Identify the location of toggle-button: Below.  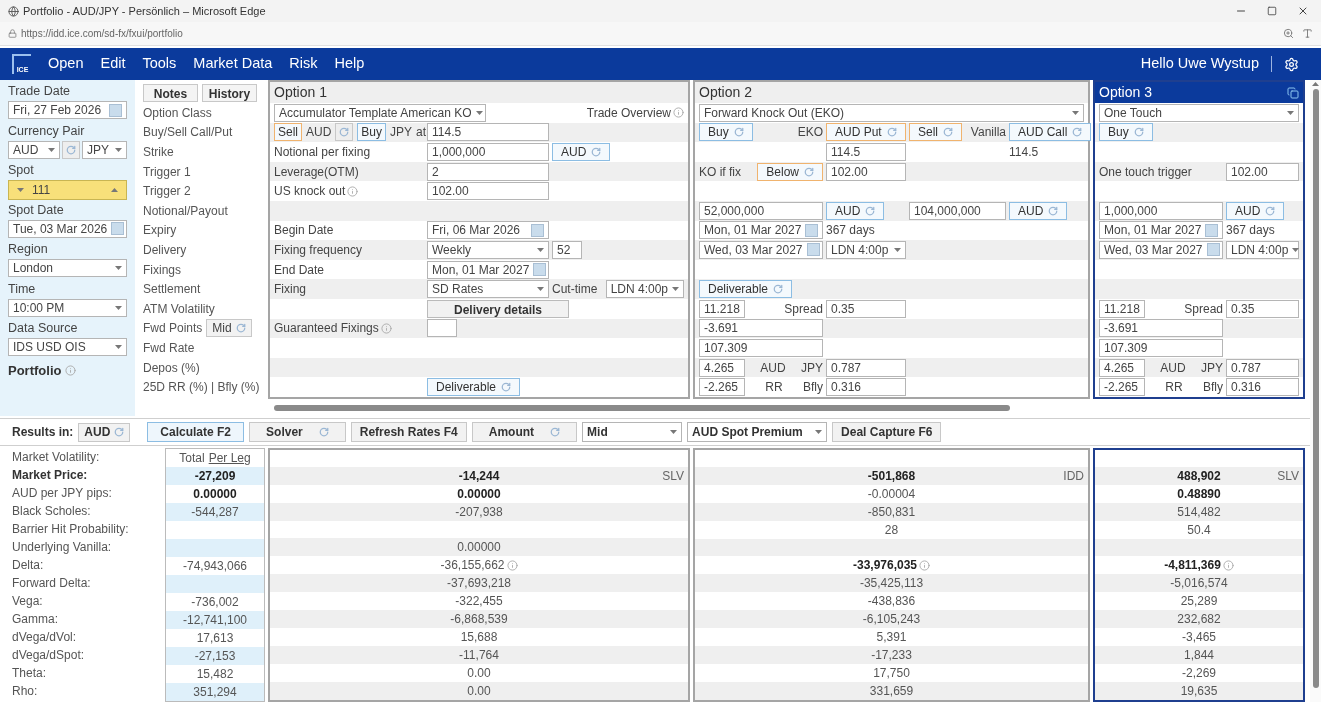
(790, 171).